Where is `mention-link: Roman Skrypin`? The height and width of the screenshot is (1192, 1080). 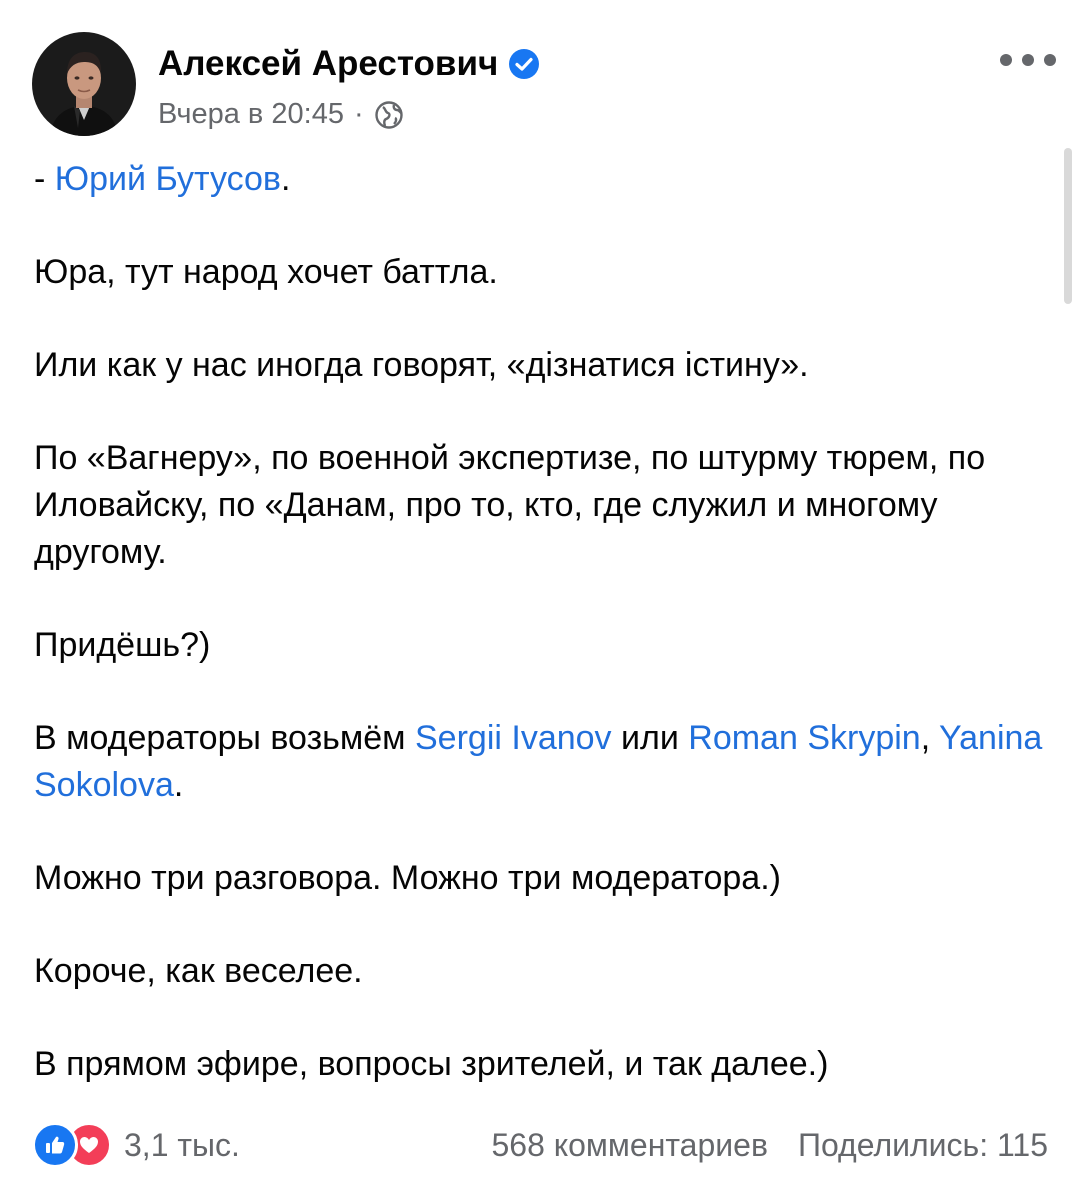 mention-link: Roman Skrypin is located at coordinates (804, 738).